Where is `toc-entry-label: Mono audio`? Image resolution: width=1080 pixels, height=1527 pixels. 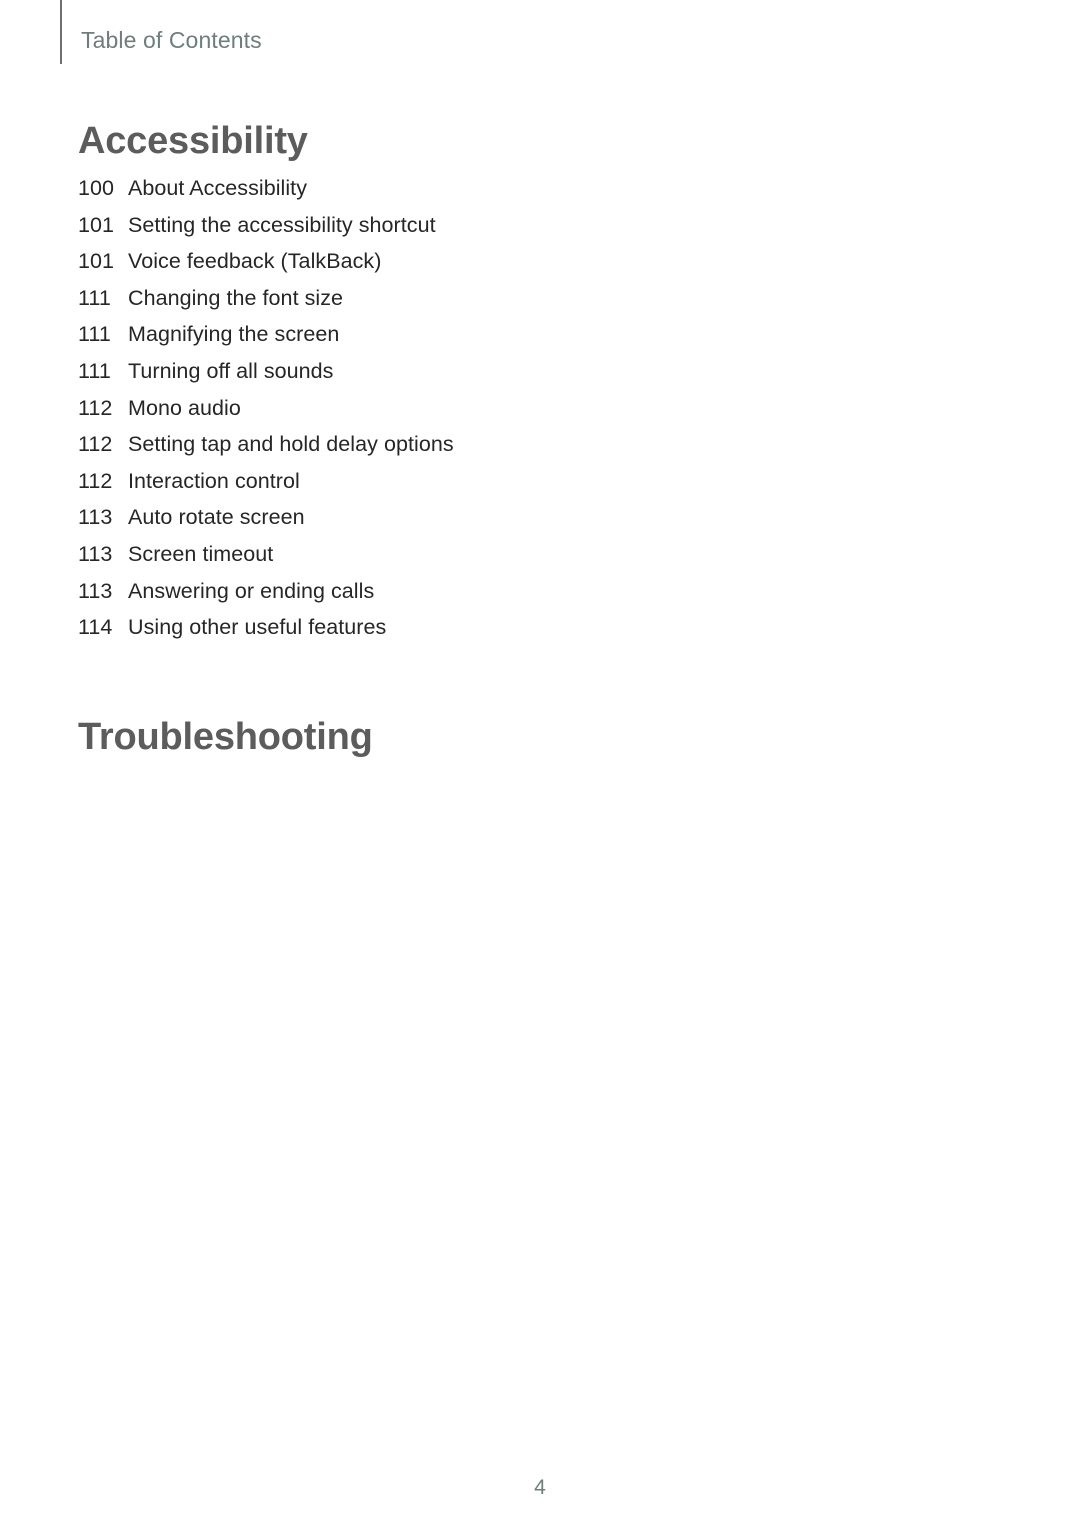
toc-entry-label: Mono audio is located at coordinates (184, 407).